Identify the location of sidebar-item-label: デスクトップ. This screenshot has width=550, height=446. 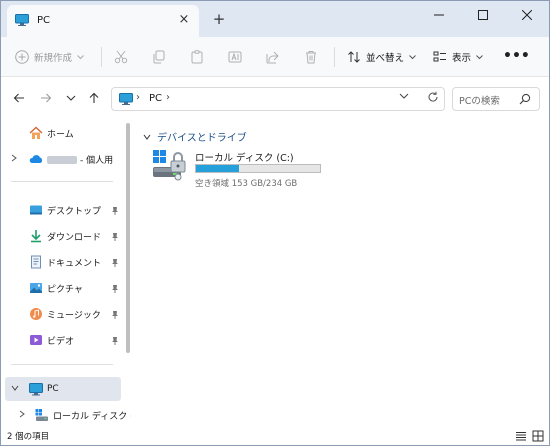
(74, 211).